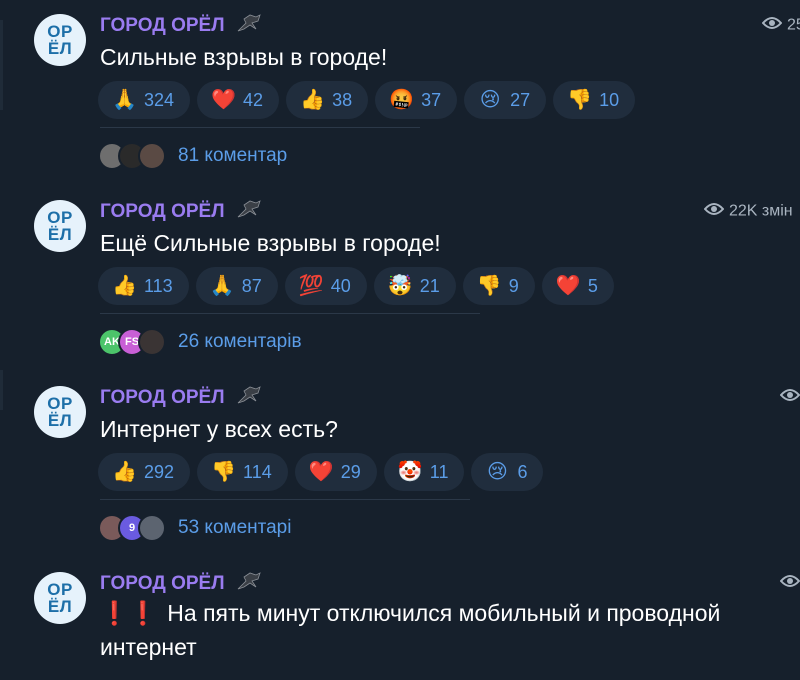 The width and height of the screenshot is (800, 680). Describe the element at coordinates (219, 429) in the screenshot. I see `message-text: Интернет у всех есть?` at that location.